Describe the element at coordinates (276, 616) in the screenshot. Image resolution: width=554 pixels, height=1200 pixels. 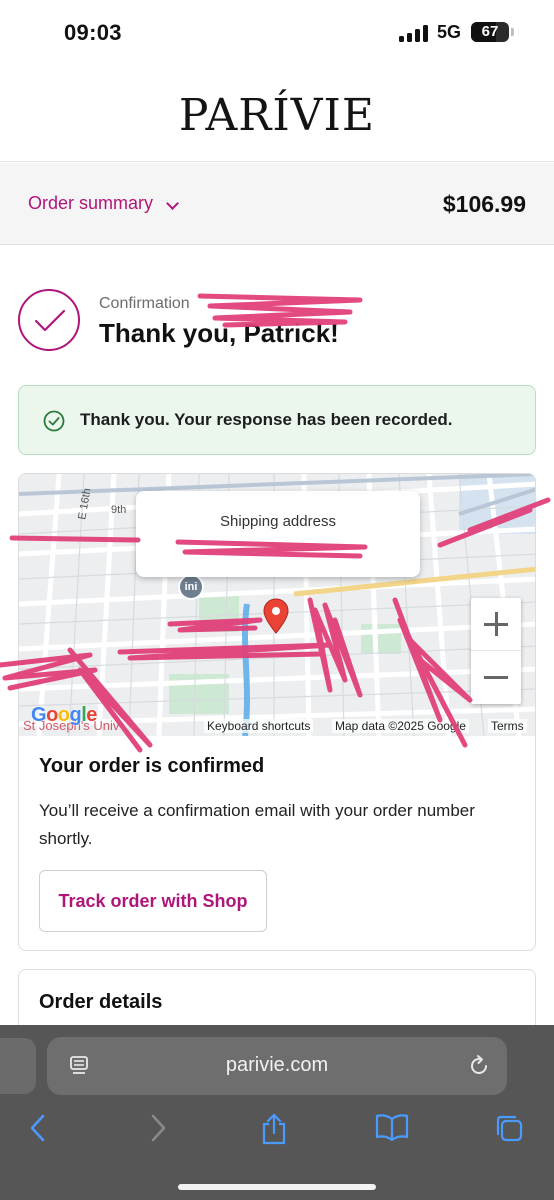
I see `map-pin-icon` at that location.